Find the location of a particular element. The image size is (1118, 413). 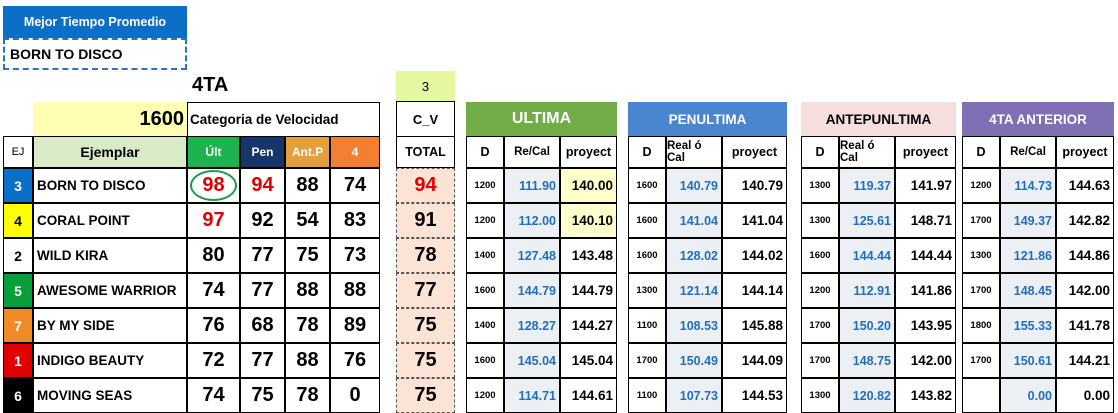

race-recal: 144.44 is located at coordinates (867, 255).